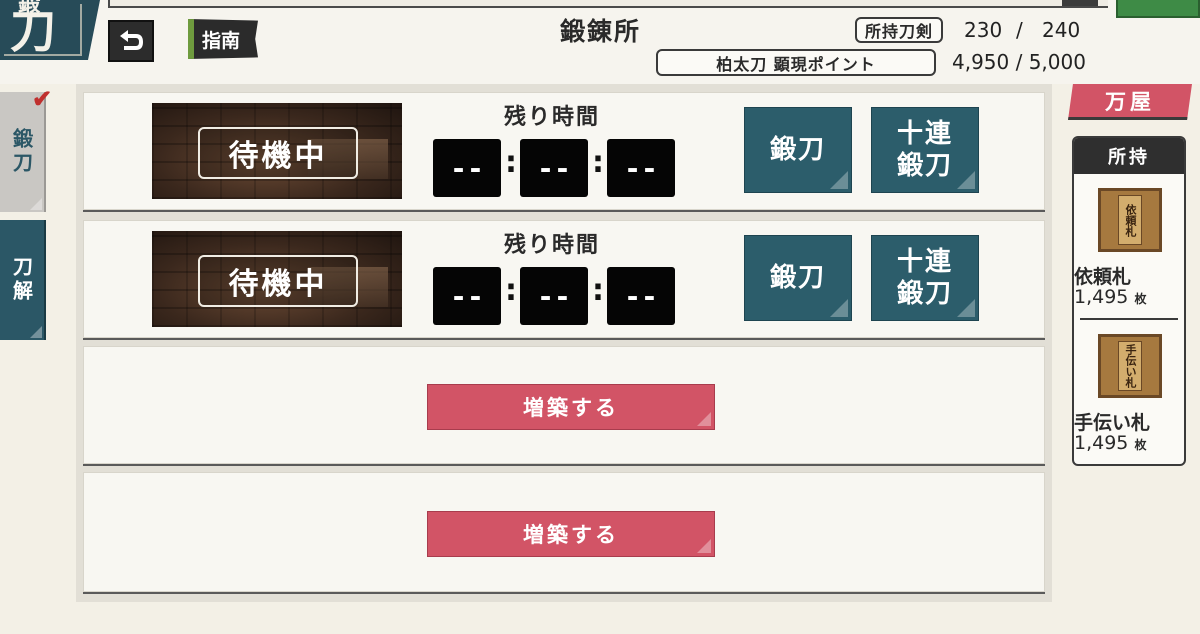 The height and width of the screenshot is (634, 1200). Describe the element at coordinates (1101, 297) in the screenshot. I see `request-ticket-count-value: 1,495` at that location.